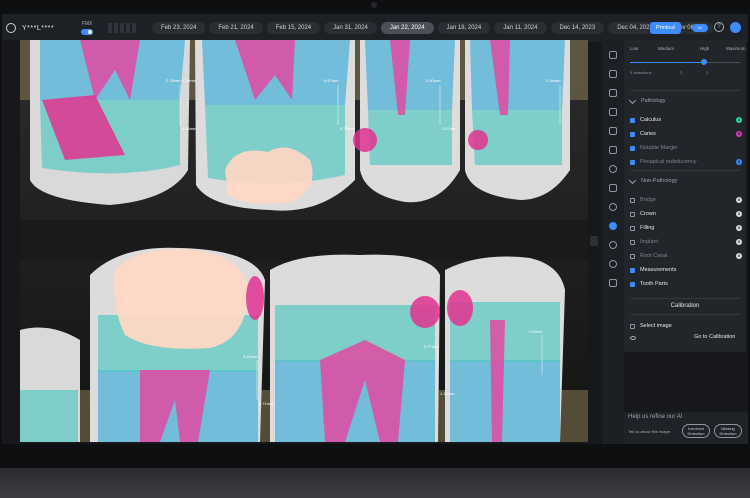 The image size is (750, 498). I want to click on go-to-calibration-link: Go to Calibration, so click(714, 337).